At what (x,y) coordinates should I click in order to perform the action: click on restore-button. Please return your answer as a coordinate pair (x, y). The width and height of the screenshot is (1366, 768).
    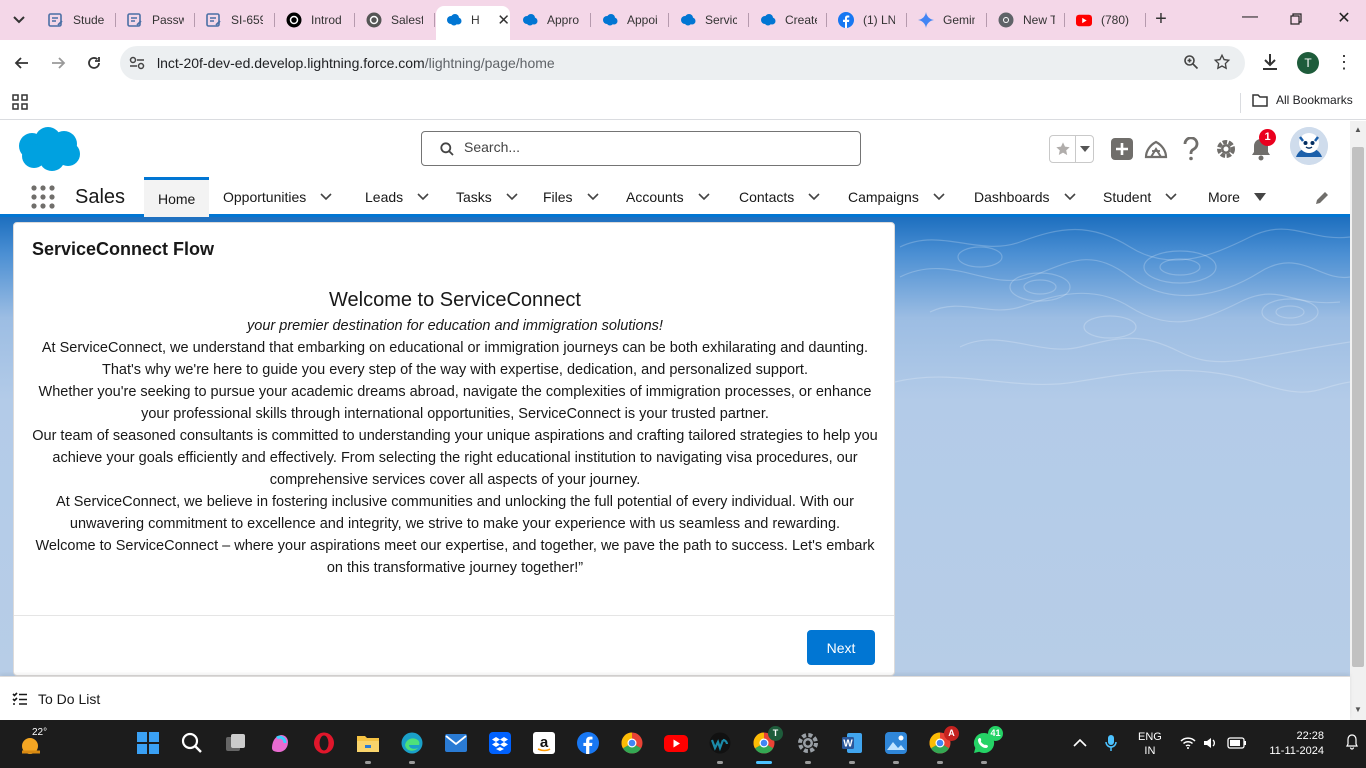
    Looking at the image, I should click on (1296, 20).